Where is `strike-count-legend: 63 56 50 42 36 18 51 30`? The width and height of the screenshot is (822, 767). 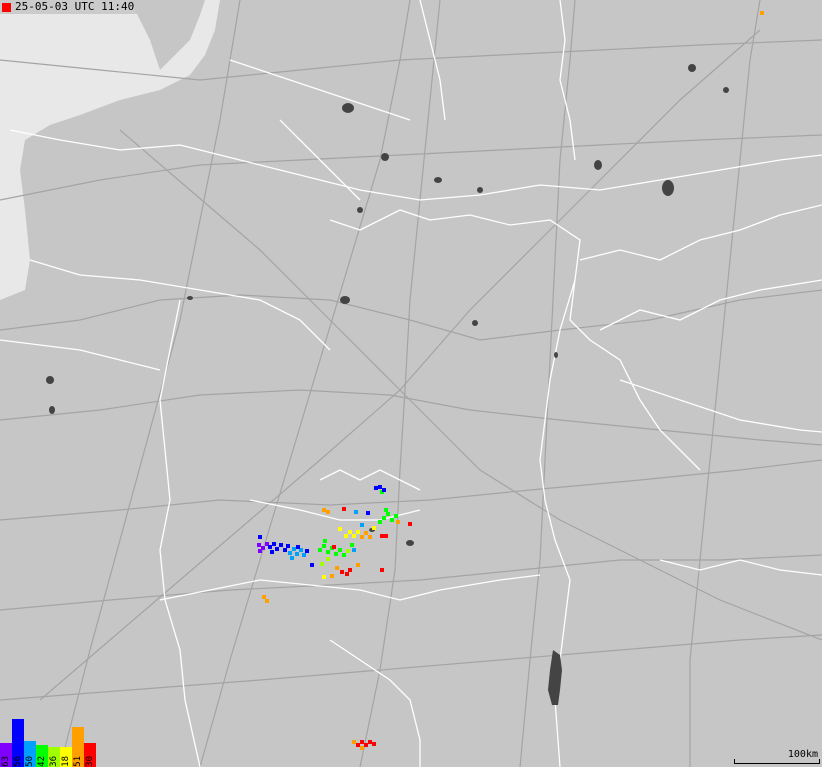 strike-count-legend: 63 56 50 42 36 18 51 30 is located at coordinates (48, 743).